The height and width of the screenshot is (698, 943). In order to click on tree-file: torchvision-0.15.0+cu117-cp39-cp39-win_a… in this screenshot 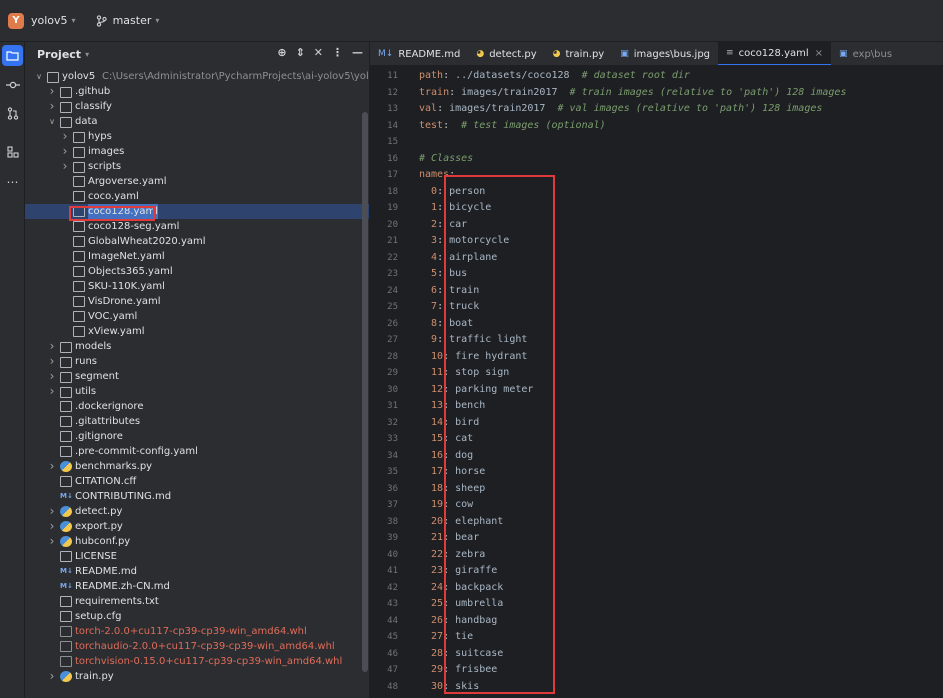, I will do `click(197, 661)`.